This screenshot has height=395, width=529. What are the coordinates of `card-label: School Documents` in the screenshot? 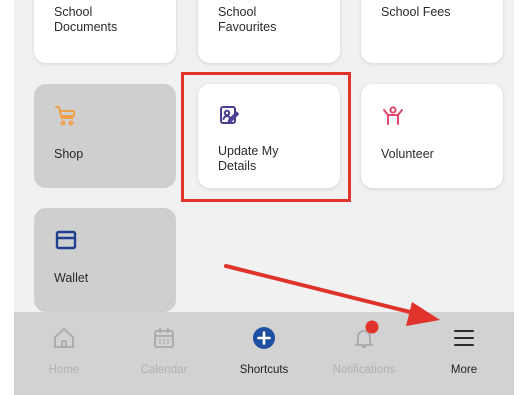 It's located at (86, 19).